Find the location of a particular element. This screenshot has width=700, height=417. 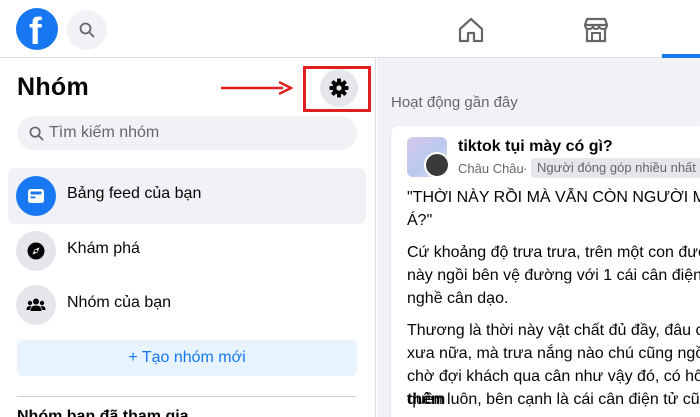

section-title: Hoạt động gần đây is located at coordinates (454, 102).